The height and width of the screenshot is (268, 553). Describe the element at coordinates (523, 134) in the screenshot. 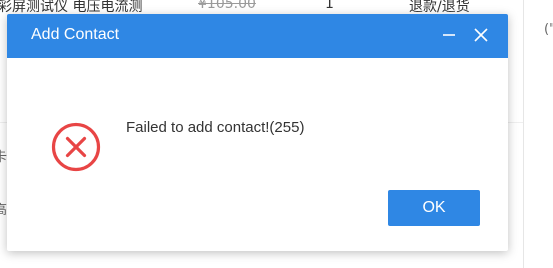

I see `panel-divider` at that location.